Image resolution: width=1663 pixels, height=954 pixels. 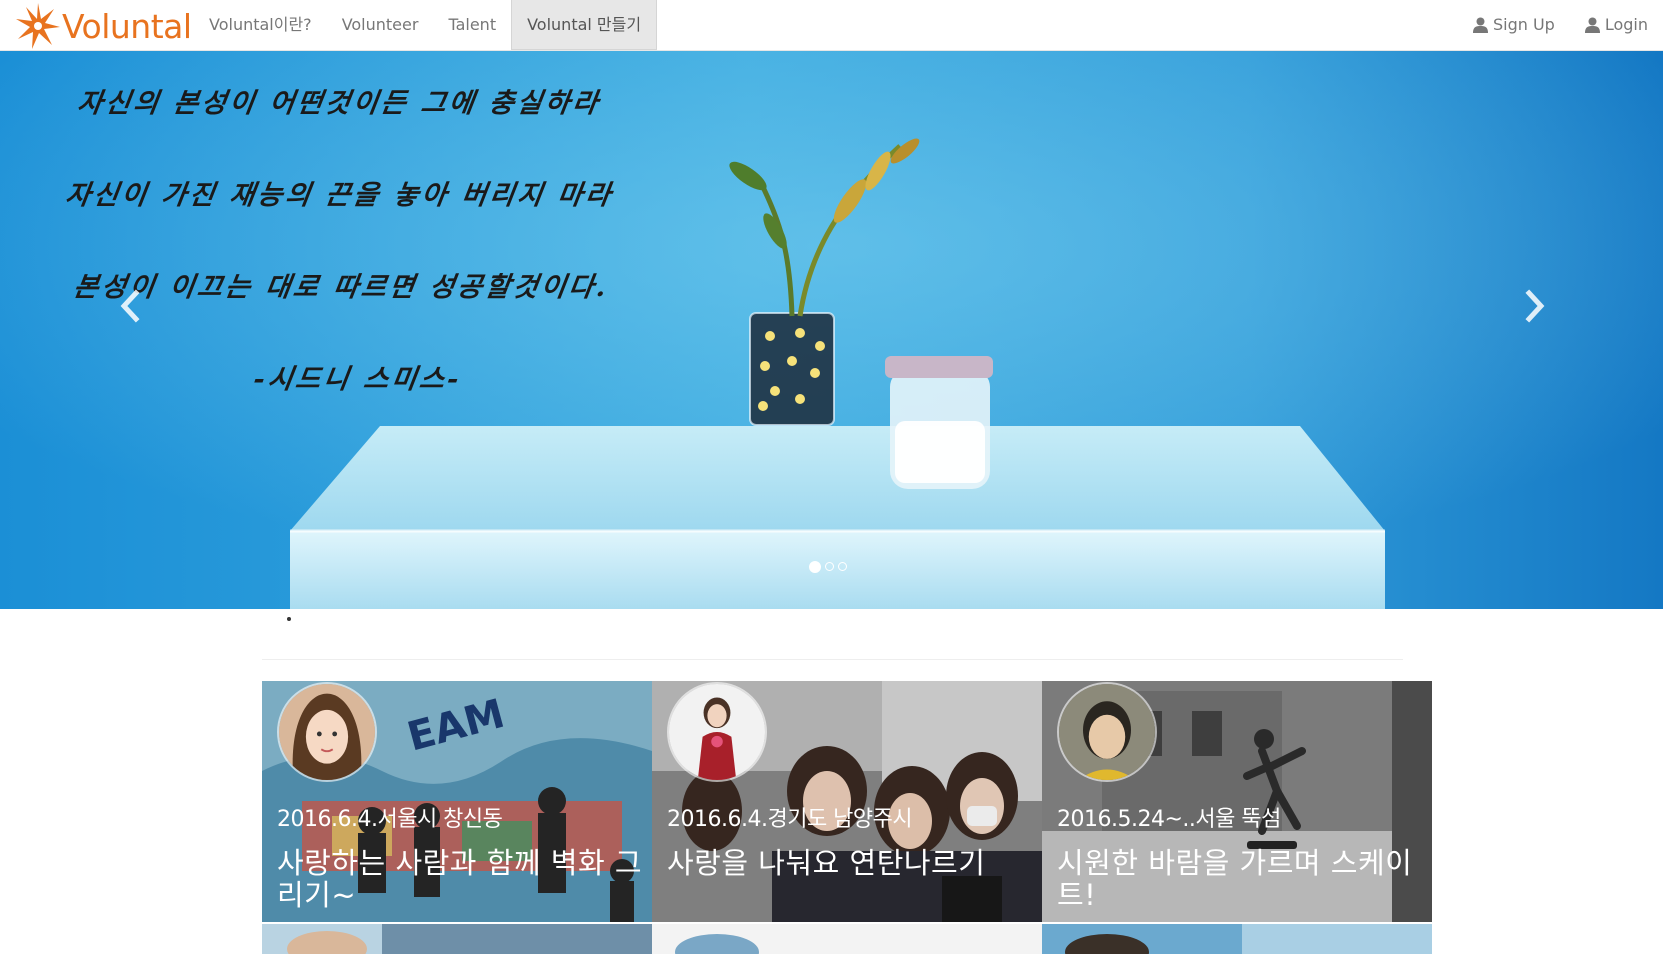 What do you see at coordinates (460, 879) in the screenshot?
I see `card-title: 사랑하는 사람과 함께 벽화 그리기~` at bounding box center [460, 879].